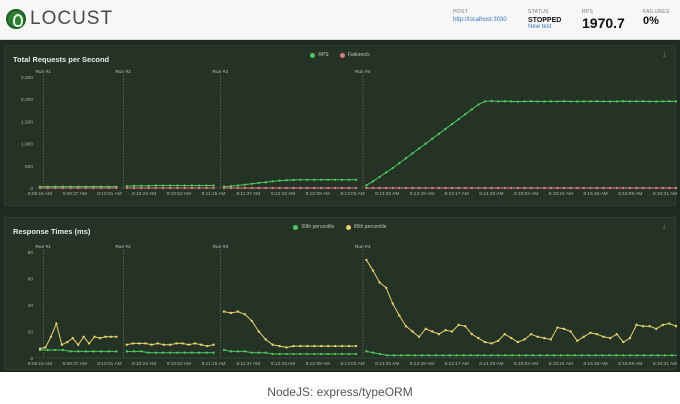 Image resolution: width=680 pixels, height=404 pixels. Describe the element at coordinates (221, 247) in the screenshot. I see `run-marker-label: Run #3` at that location.